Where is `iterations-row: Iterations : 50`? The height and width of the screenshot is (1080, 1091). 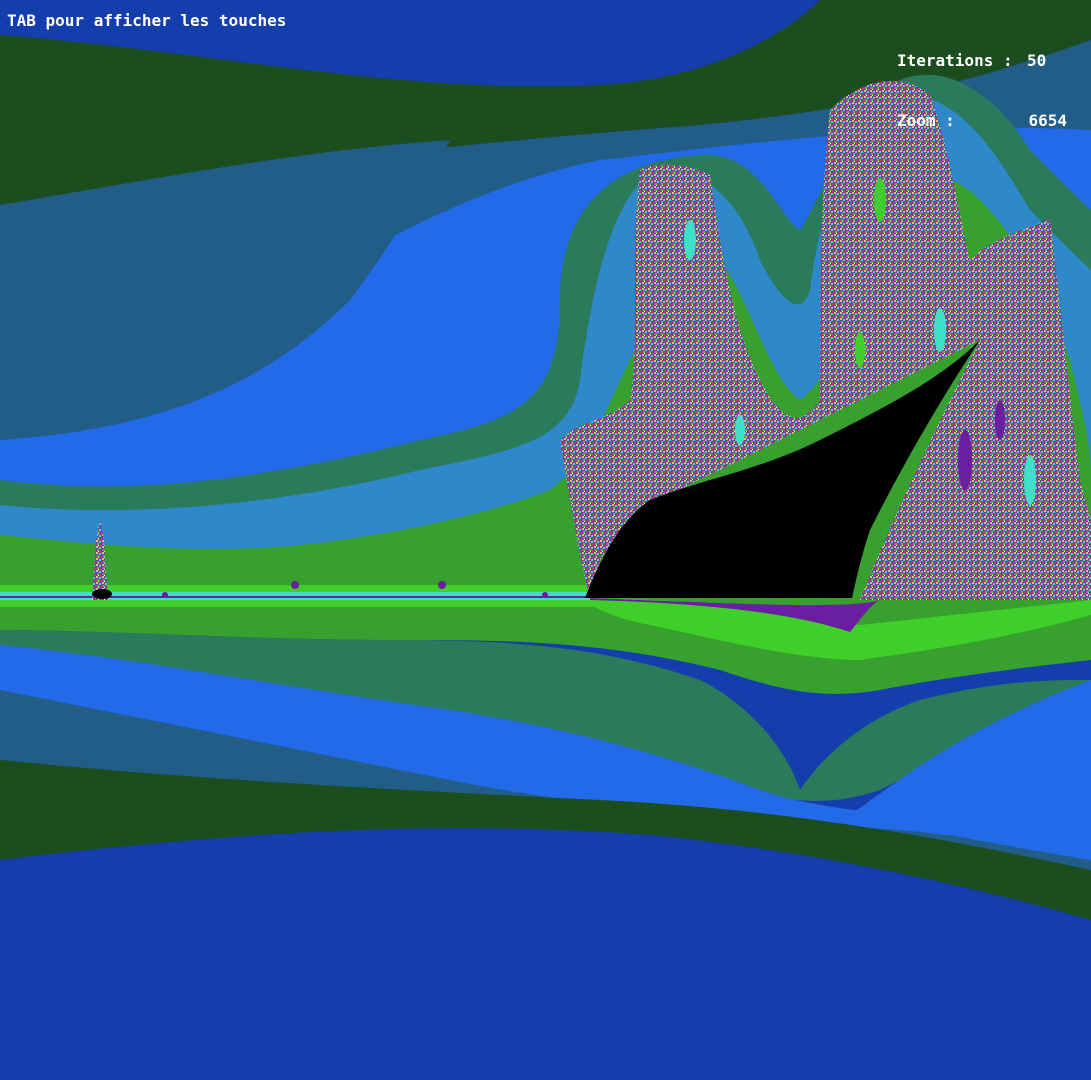 iterations-row: Iterations : 50 is located at coordinates (982, 61).